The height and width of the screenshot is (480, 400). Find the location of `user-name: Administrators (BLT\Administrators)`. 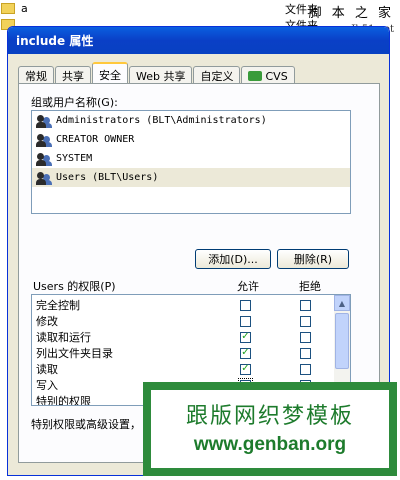

user-name: Administrators (BLT\Administrators) is located at coordinates (161, 120).